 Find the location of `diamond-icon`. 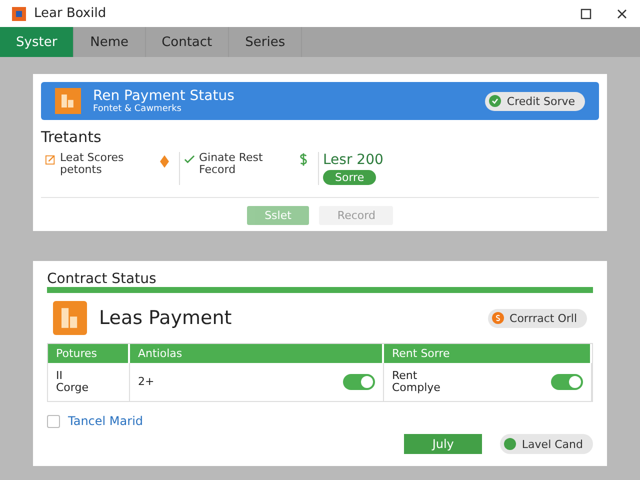

diamond-icon is located at coordinates (164, 161).